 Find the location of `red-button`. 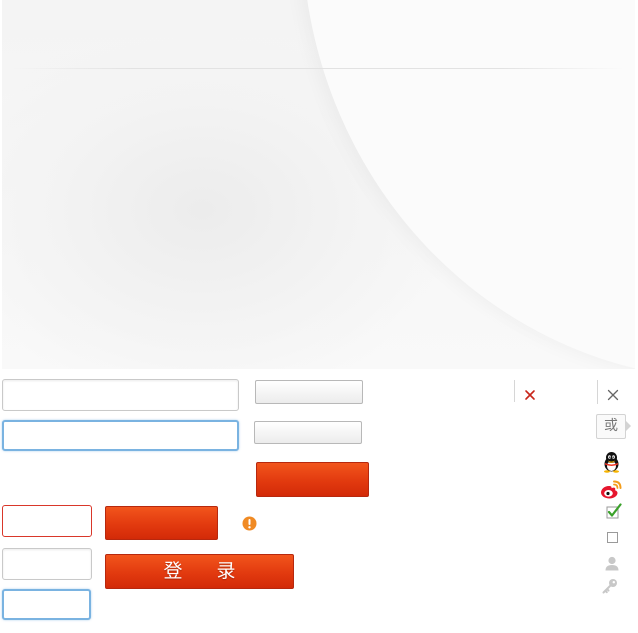

red-button is located at coordinates (312, 479).